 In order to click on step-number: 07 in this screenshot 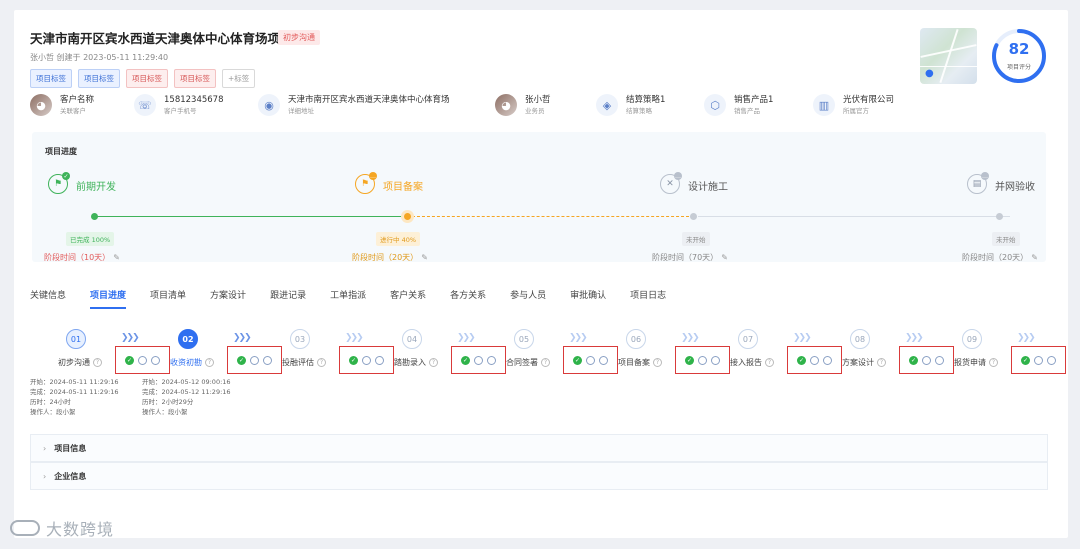, I will do `click(748, 339)`.